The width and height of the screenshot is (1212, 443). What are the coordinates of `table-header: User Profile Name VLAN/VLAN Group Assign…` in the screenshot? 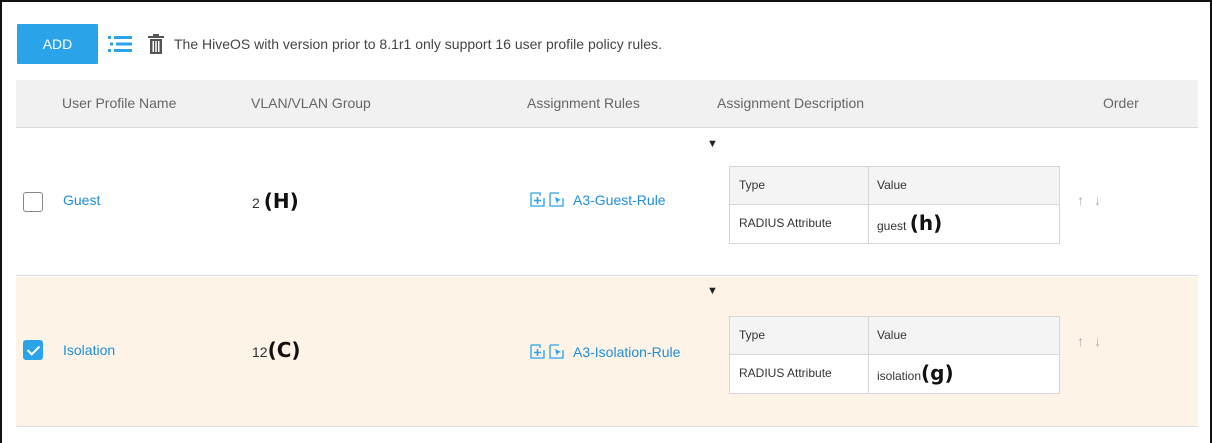 It's located at (607, 104).